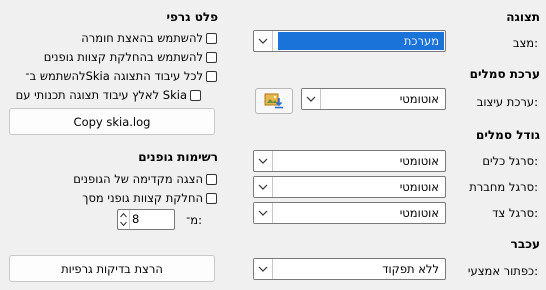  What do you see at coordinates (178, 157) in the screenshot?
I see `font-lists-heading: רשימות גופנים` at bounding box center [178, 157].